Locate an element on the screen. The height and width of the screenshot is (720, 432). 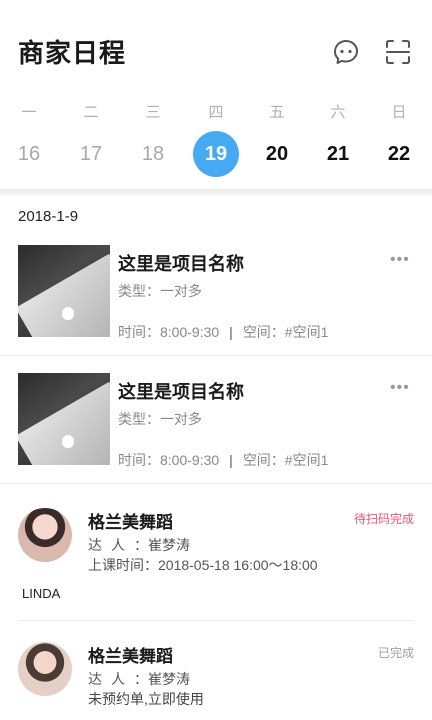
selected-day-number: 19 is located at coordinates (216, 154).